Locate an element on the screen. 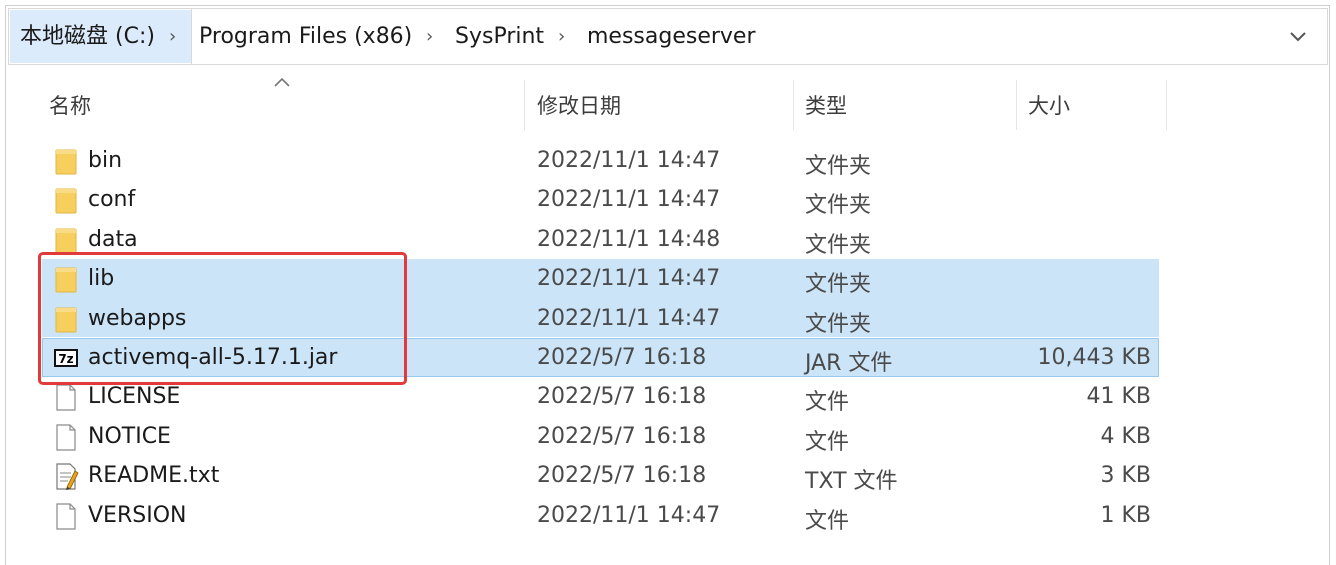  file-size: 41 KB is located at coordinates (1118, 397).